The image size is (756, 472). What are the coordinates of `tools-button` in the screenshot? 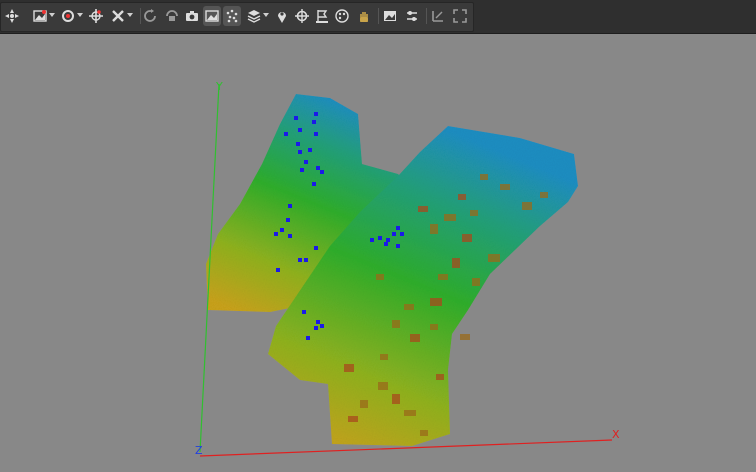 It's located at (118, 16).